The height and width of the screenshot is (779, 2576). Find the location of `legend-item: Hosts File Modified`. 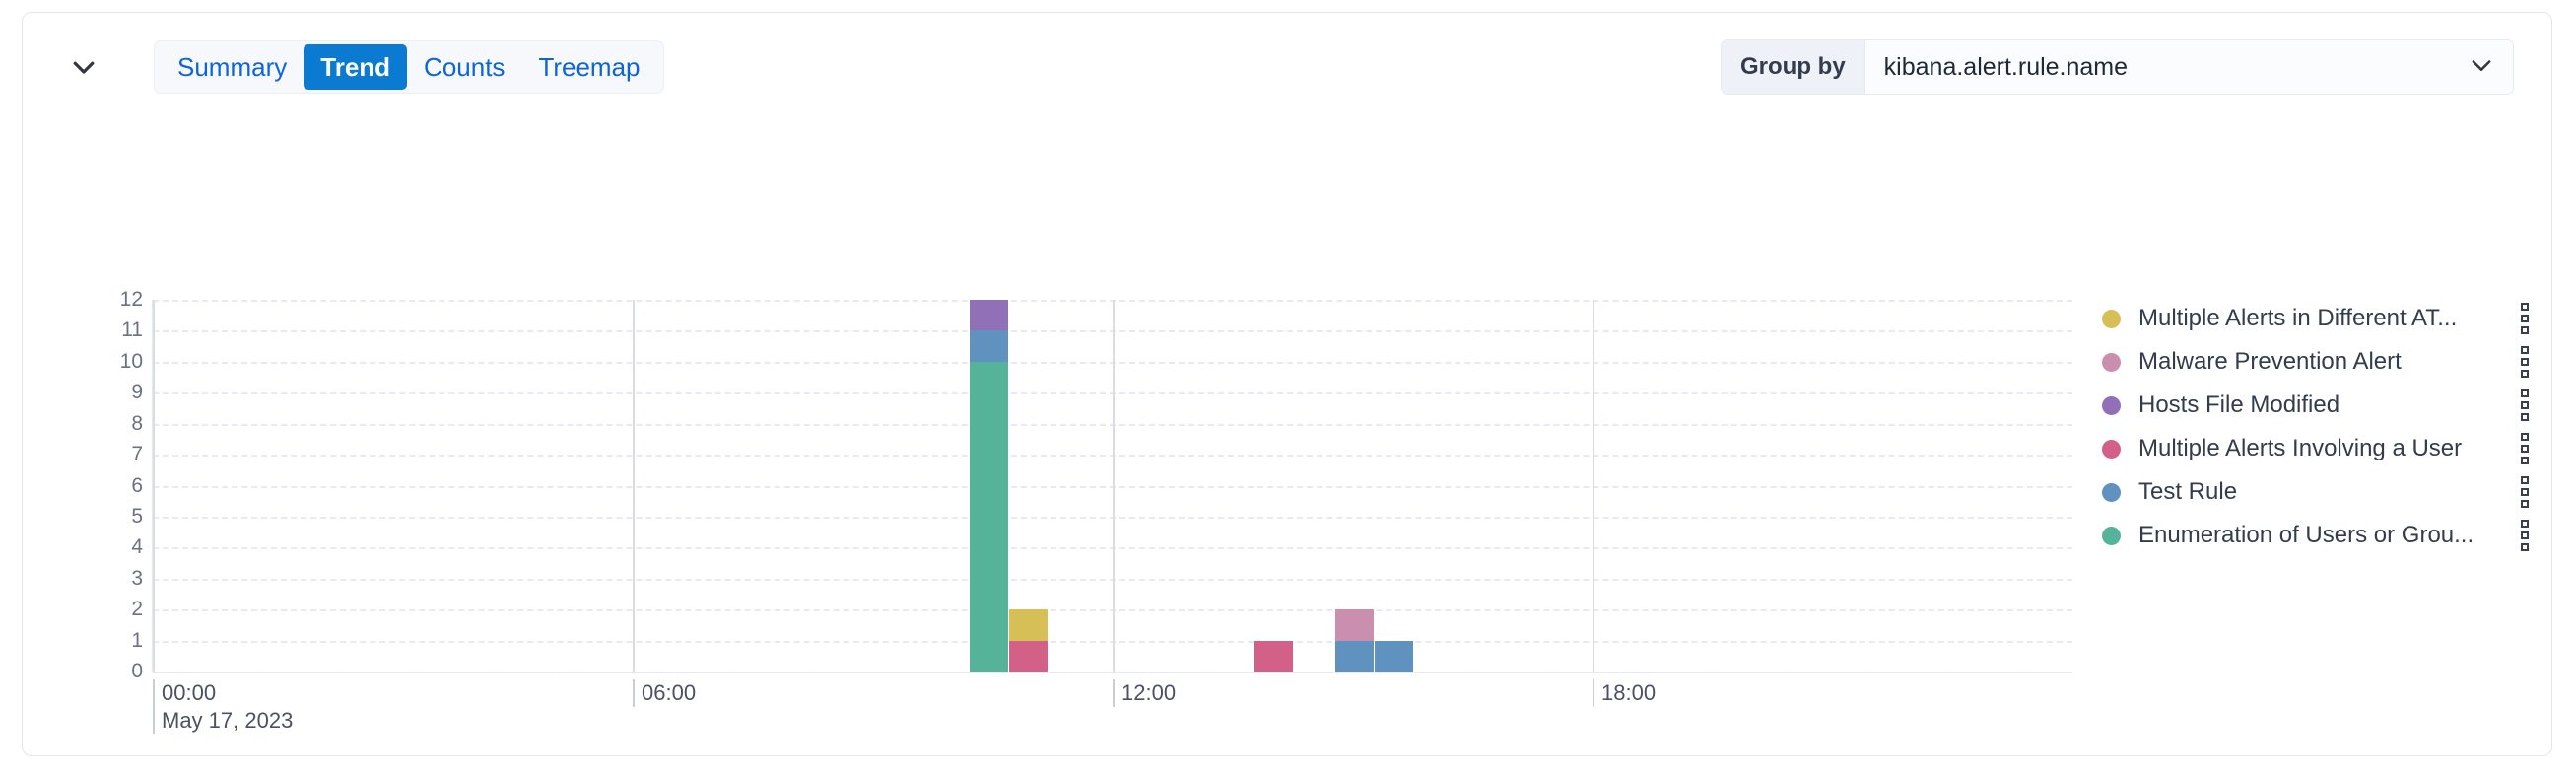

legend-item: Hosts File Modified is located at coordinates (2319, 406).